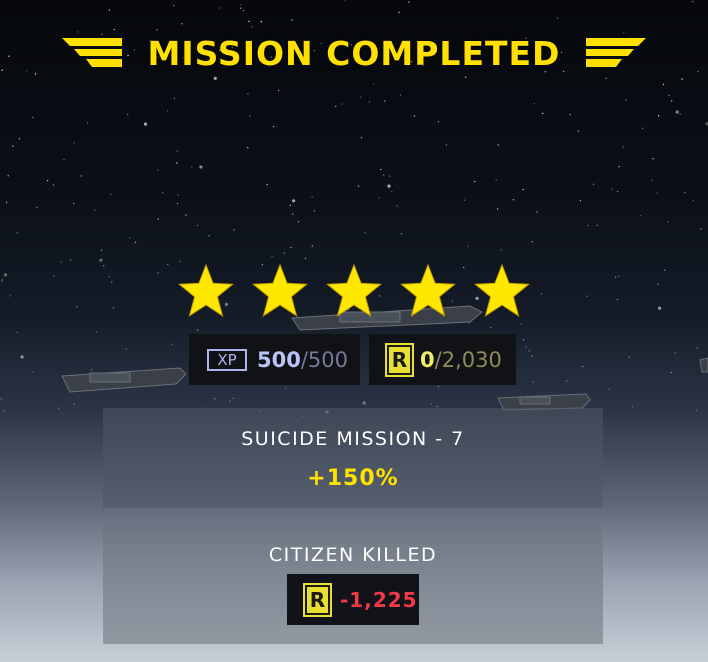 The height and width of the screenshot is (662, 708). What do you see at coordinates (328, 359) in the screenshot?
I see `xp-total: 500` at bounding box center [328, 359].